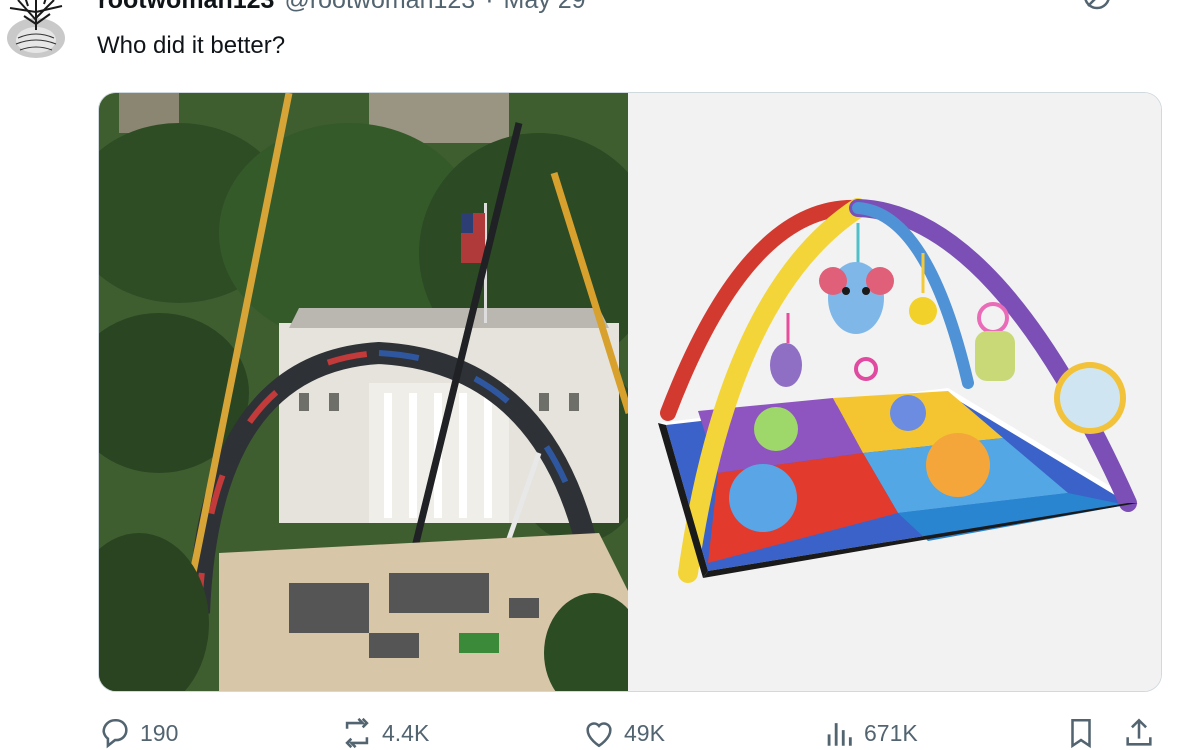 This screenshot has height=750, width=1200. I want to click on like-button: 49K, so click(623, 733).